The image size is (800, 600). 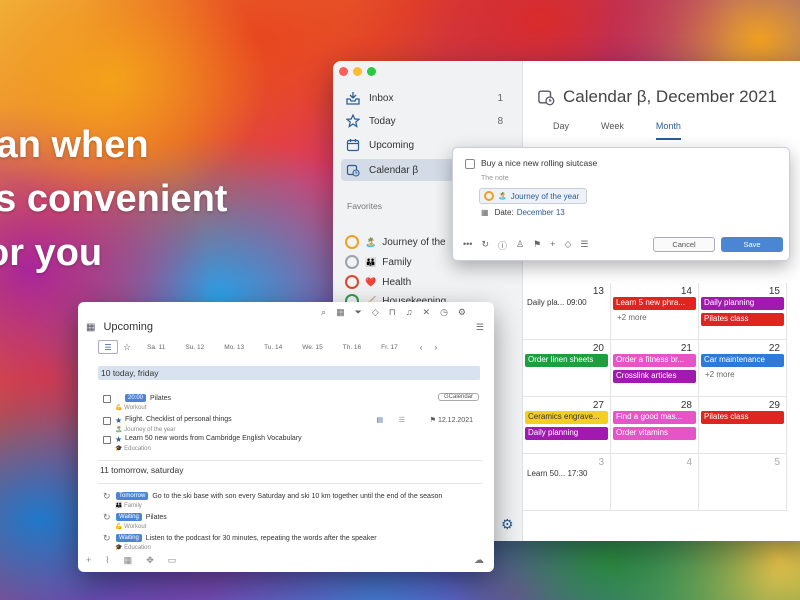 I want to click on checklist-icon: ☰, so click(x=584, y=245).